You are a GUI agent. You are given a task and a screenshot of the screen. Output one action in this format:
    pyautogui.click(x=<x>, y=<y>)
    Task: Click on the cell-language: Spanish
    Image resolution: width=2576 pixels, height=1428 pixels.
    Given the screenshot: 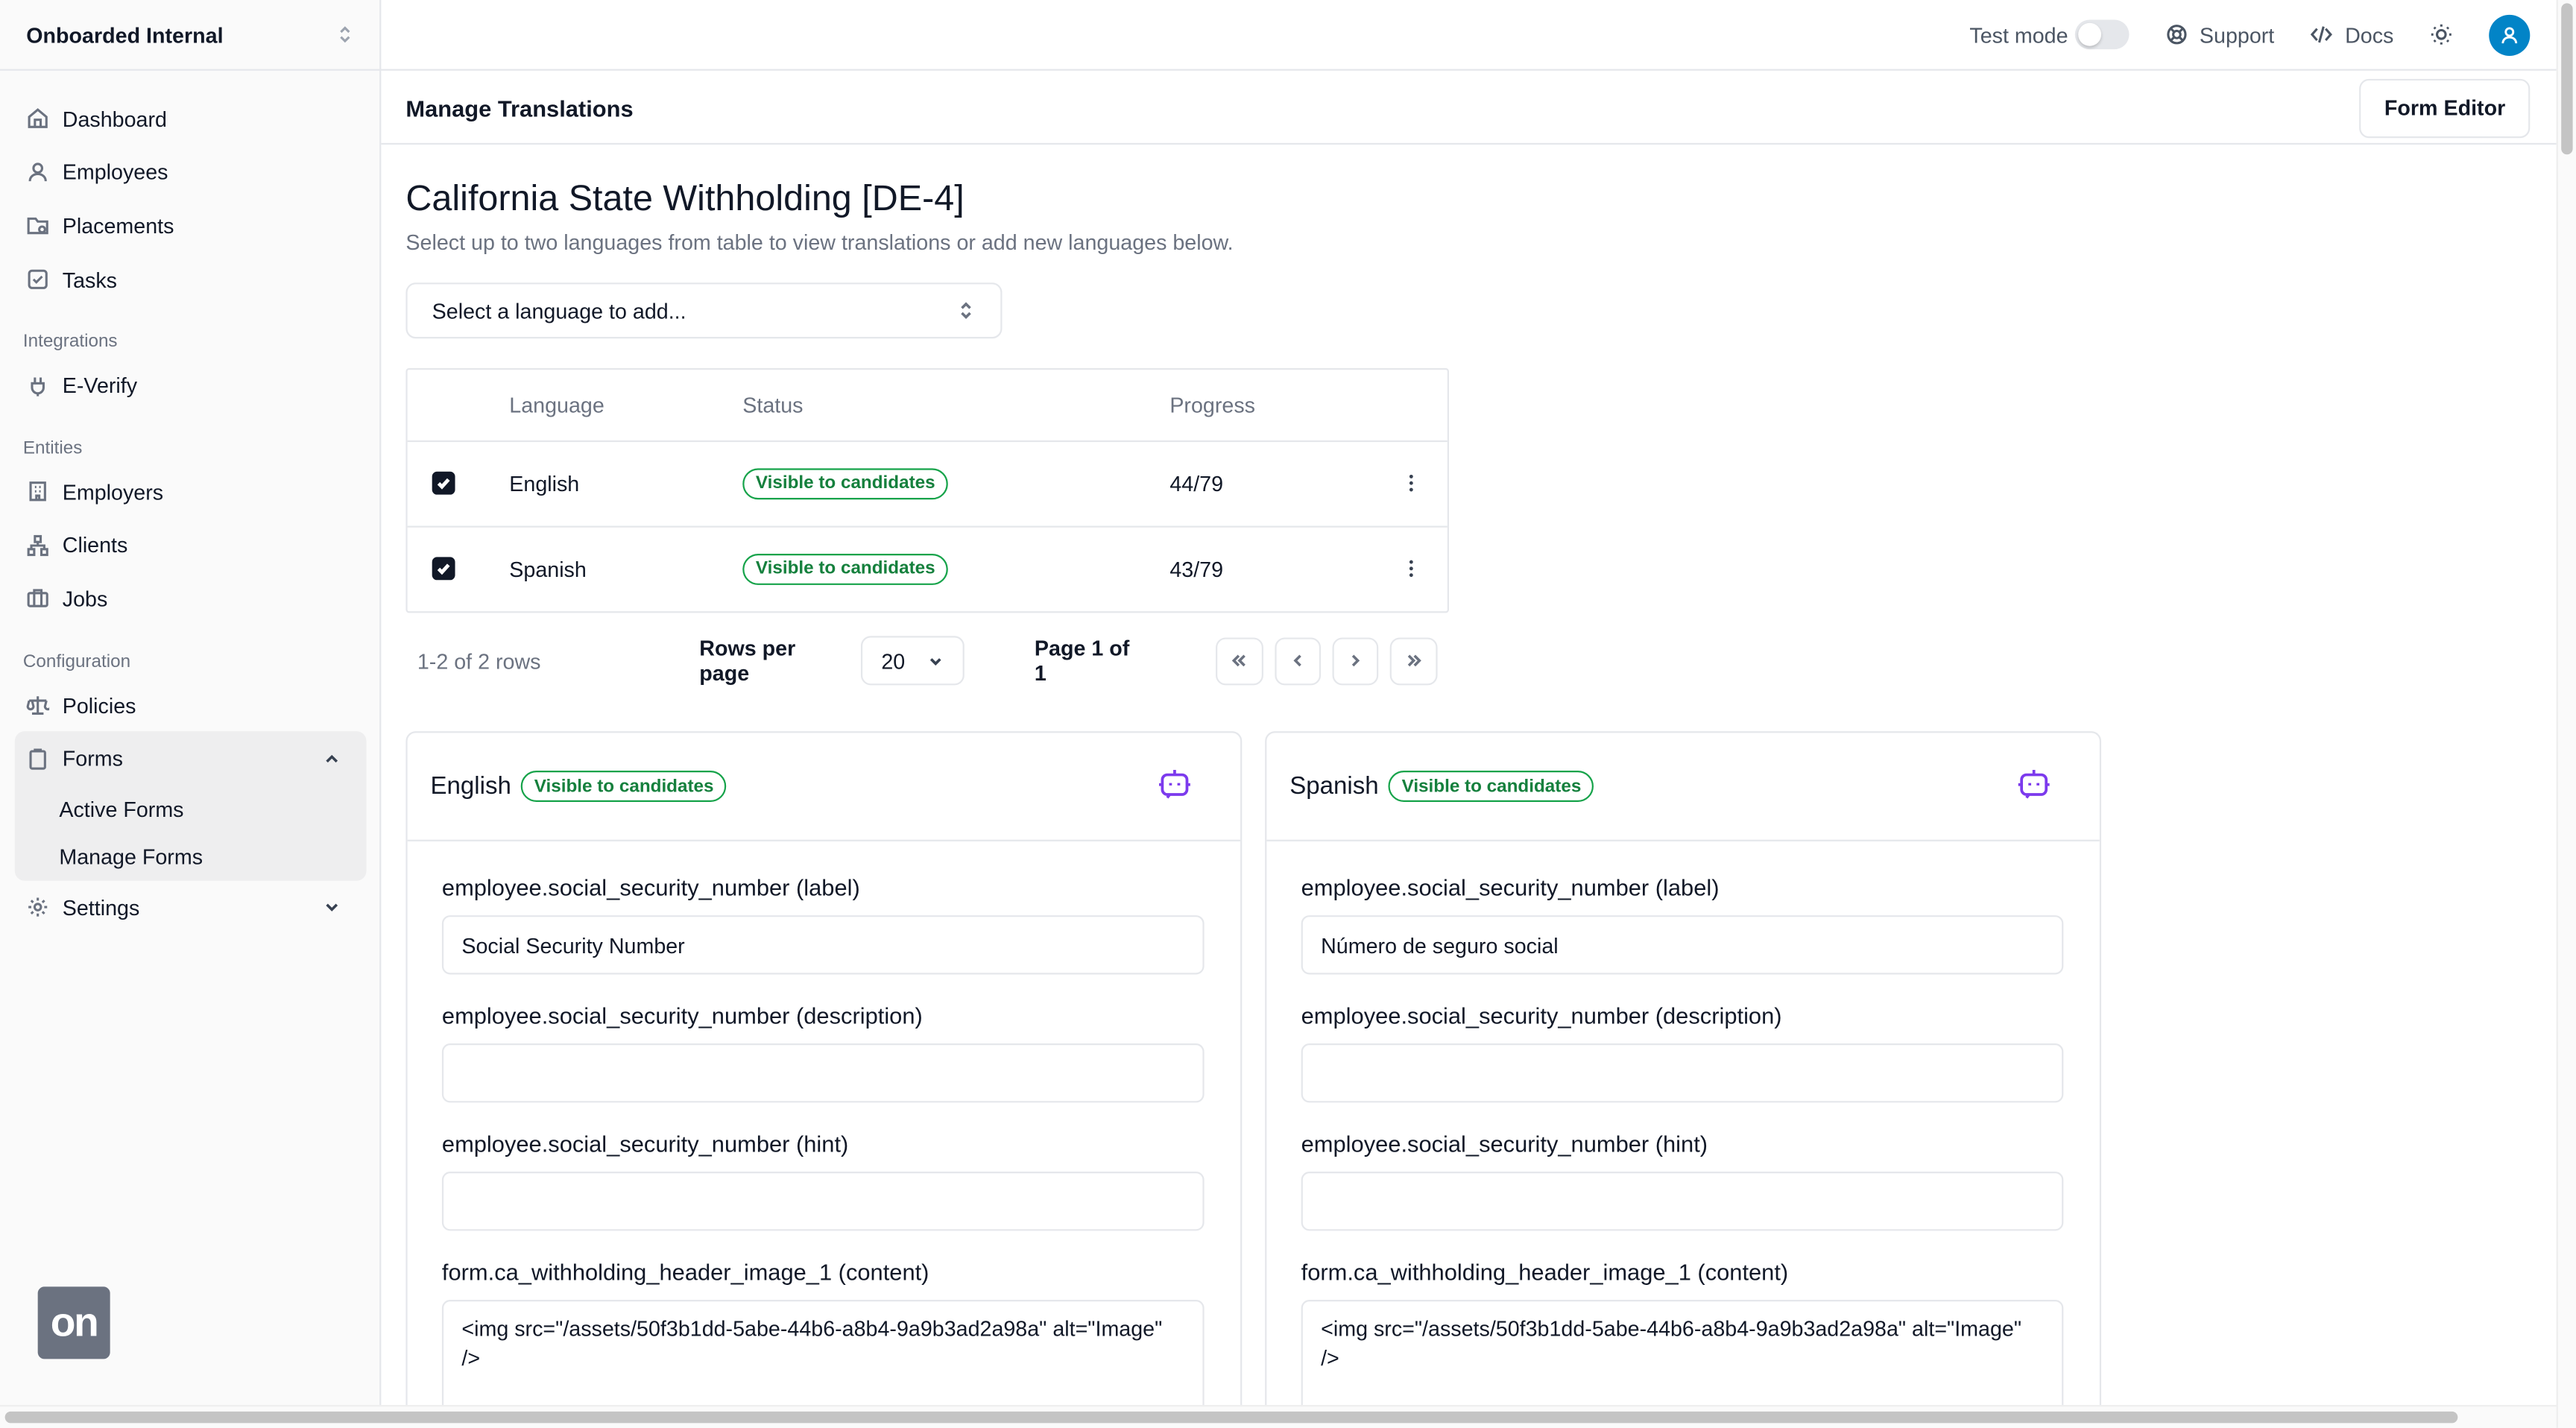 What is the action you would take?
    pyautogui.click(x=548, y=568)
    